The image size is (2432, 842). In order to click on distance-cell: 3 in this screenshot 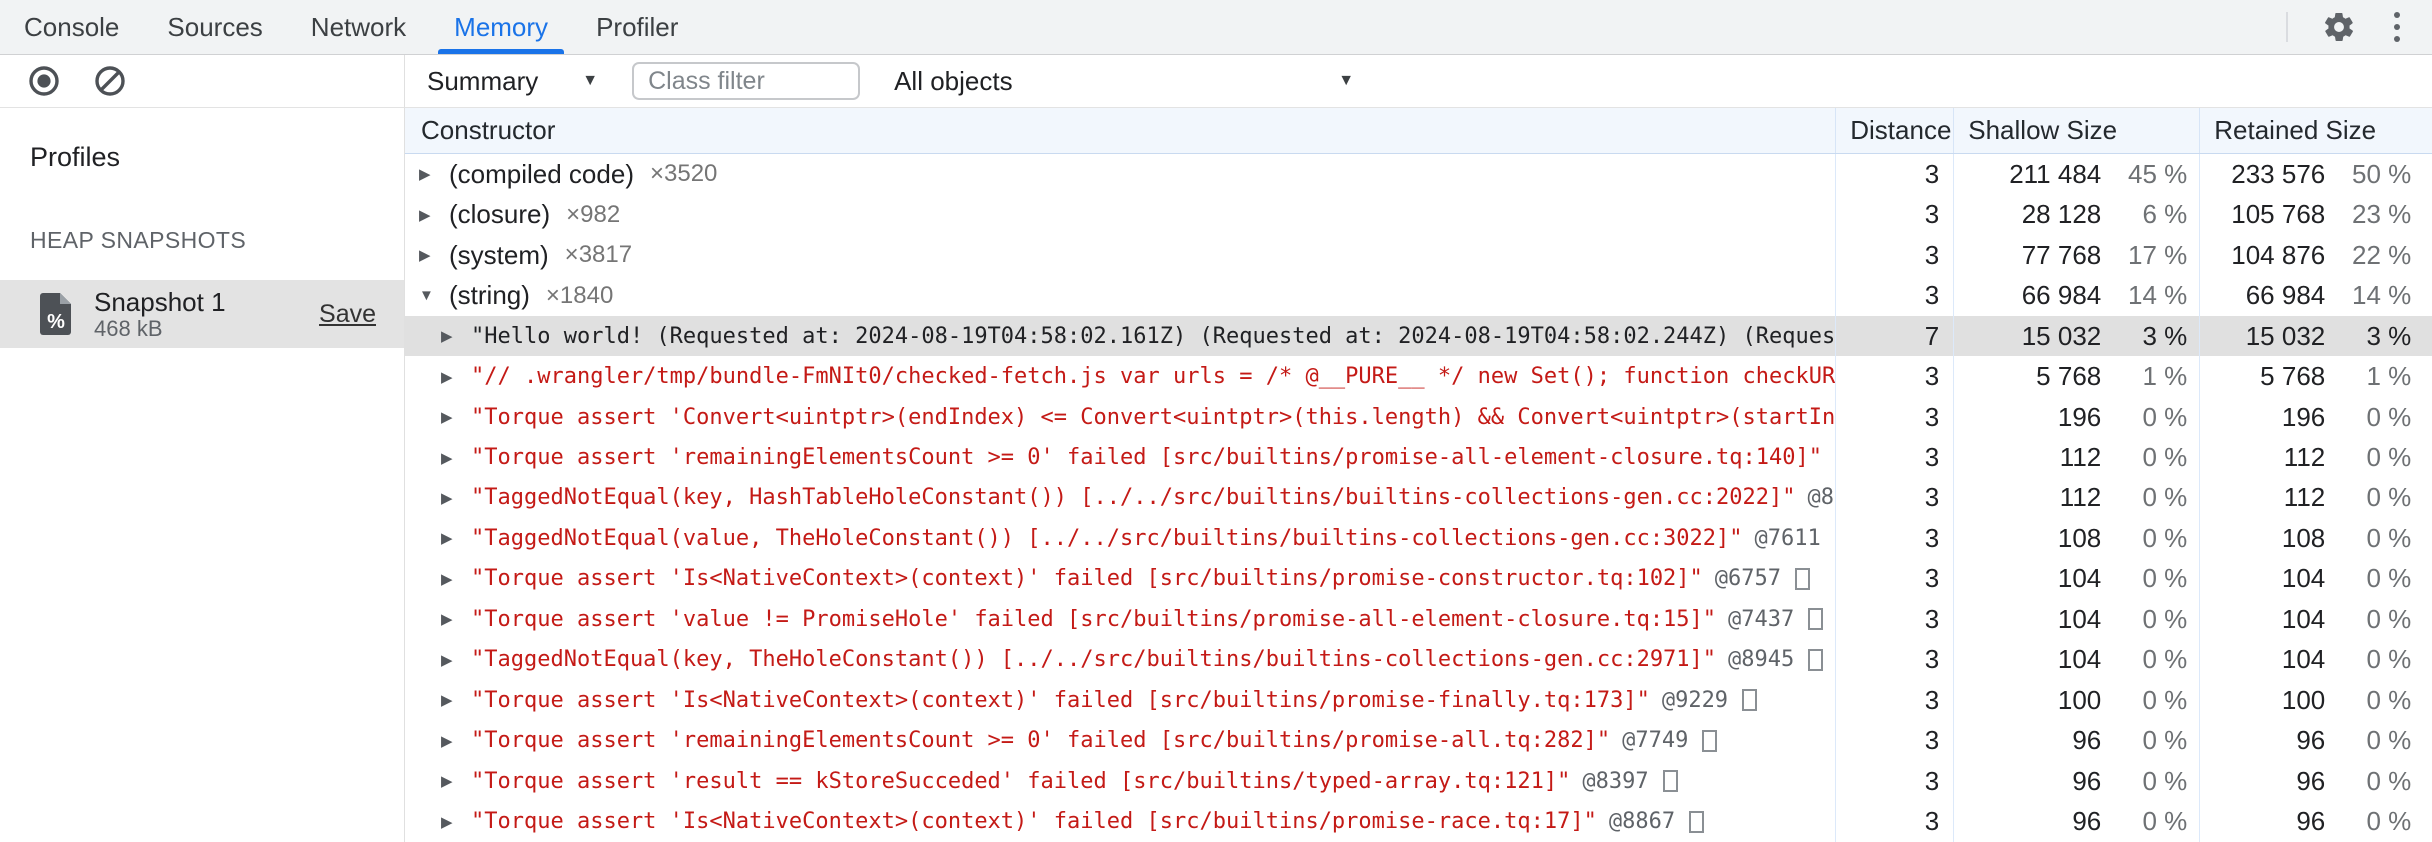, I will do `click(1894, 619)`.